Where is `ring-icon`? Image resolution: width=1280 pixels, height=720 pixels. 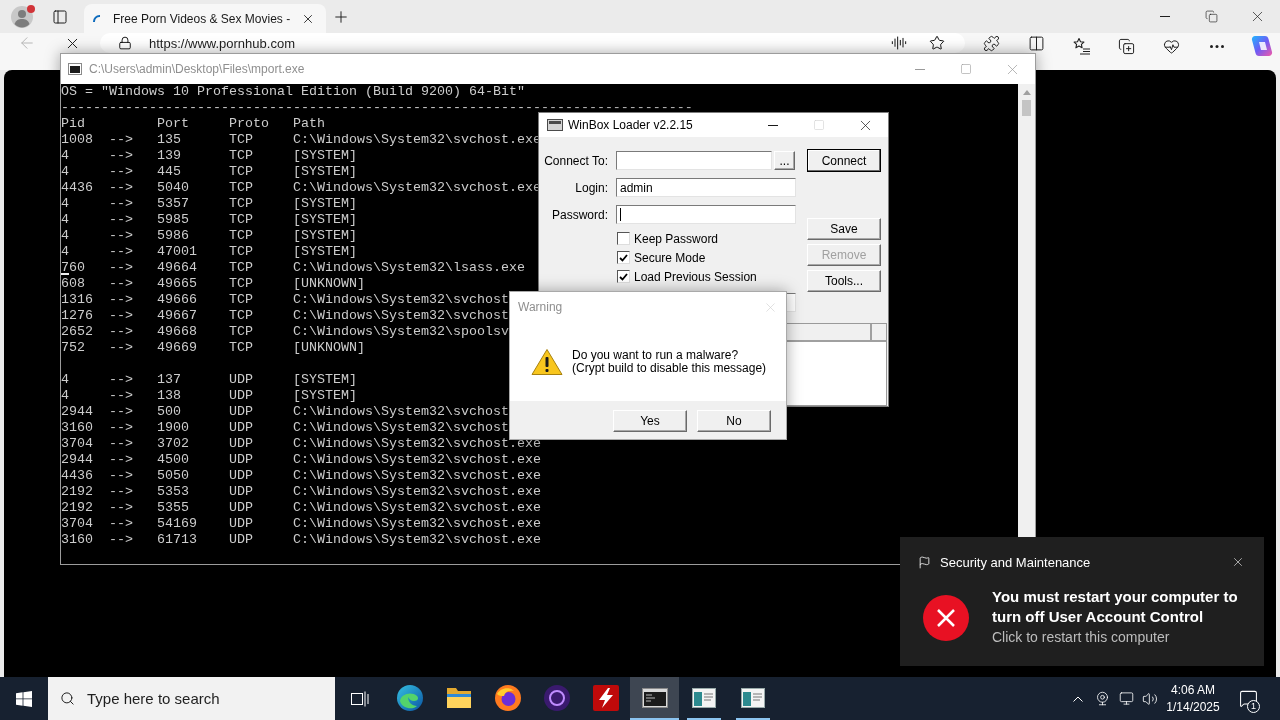
ring-icon is located at coordinates (556, 697).